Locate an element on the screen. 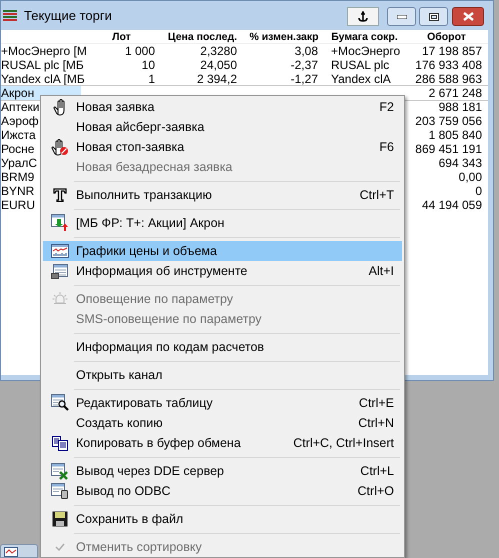 The height and width of the screenshot is (558, 499). close-icon is located at coordinates (468, 16).